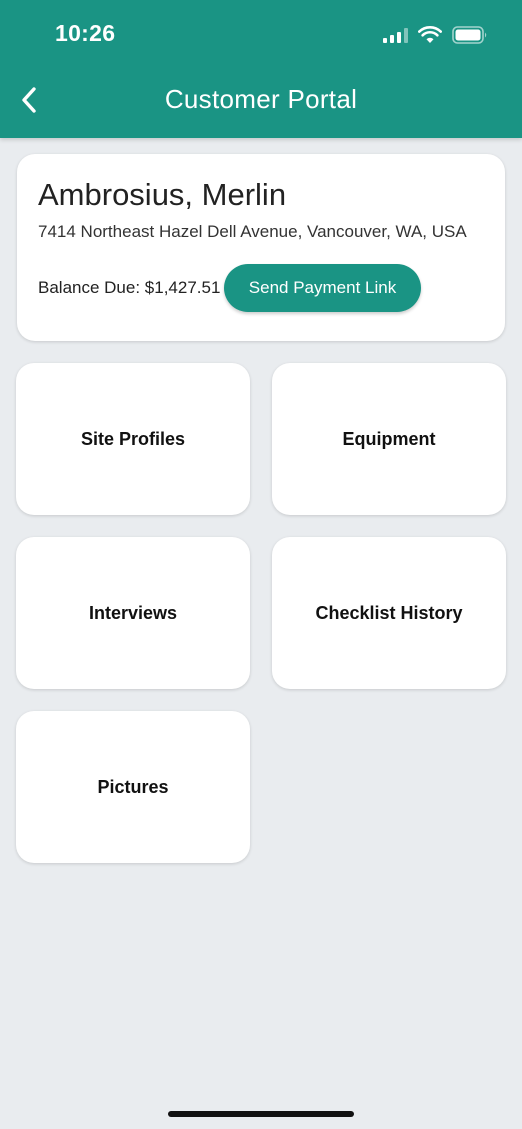 This screenshot has height=1129, width=522. I want to click on page-title: Customer Portal, so click(261, 99).